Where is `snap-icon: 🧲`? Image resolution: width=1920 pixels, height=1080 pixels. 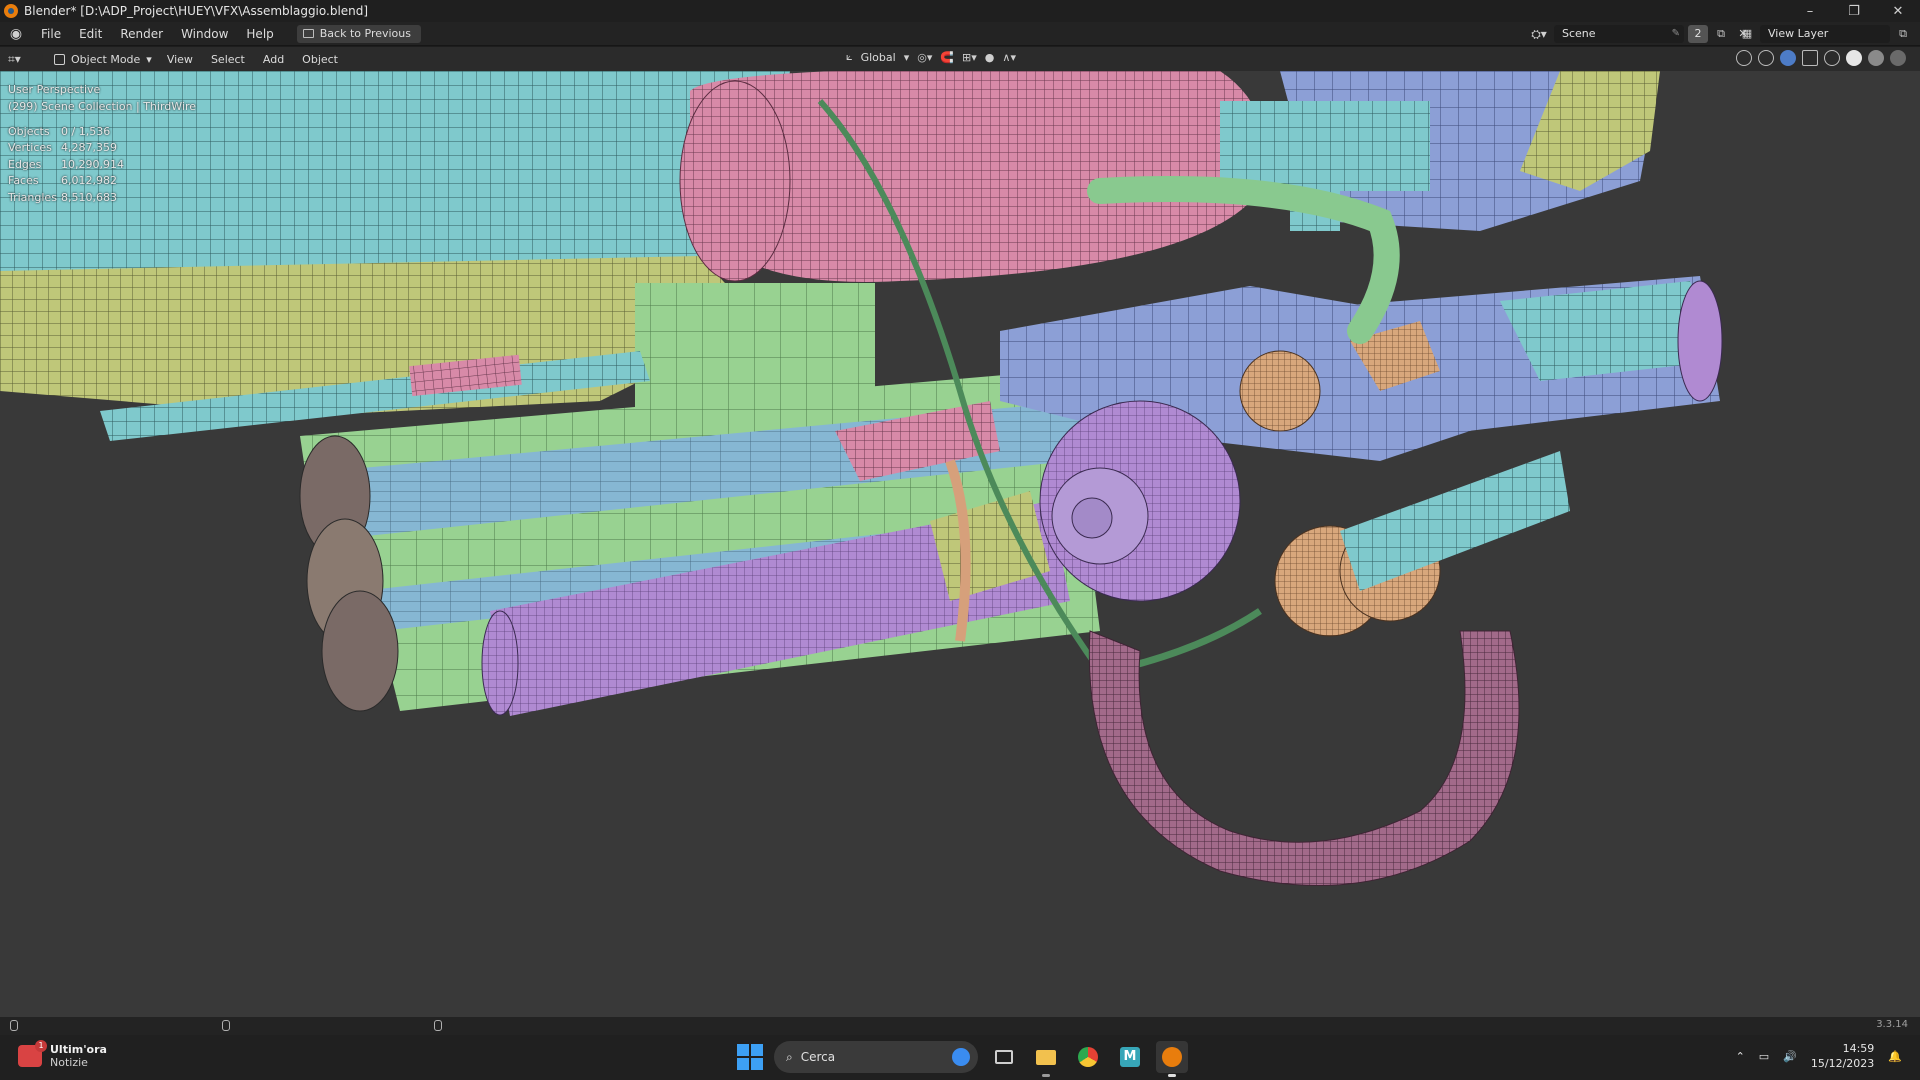 snap-icon: 🧲 is located at coordinates (947, 57).